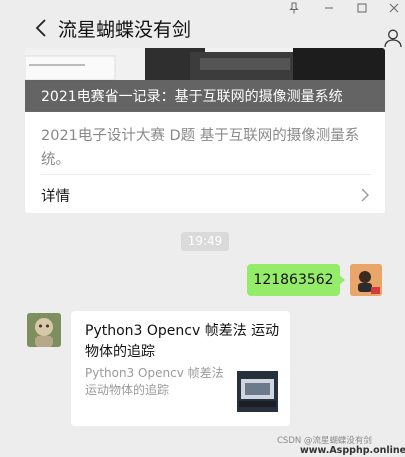 This screenshot has height=457, width=405. What do you see at coordinates (205, 241) in the screenshot?
I see `message-timestamp: 19:49` at bounding box center [205, 241].